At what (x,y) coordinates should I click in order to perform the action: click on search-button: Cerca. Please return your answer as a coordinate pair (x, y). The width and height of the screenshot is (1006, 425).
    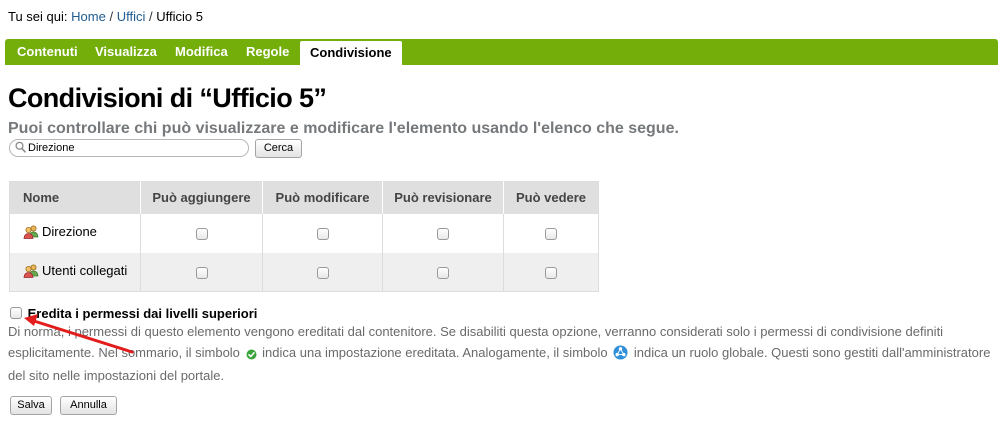
    Looking at the image, I should click on (278, 148).